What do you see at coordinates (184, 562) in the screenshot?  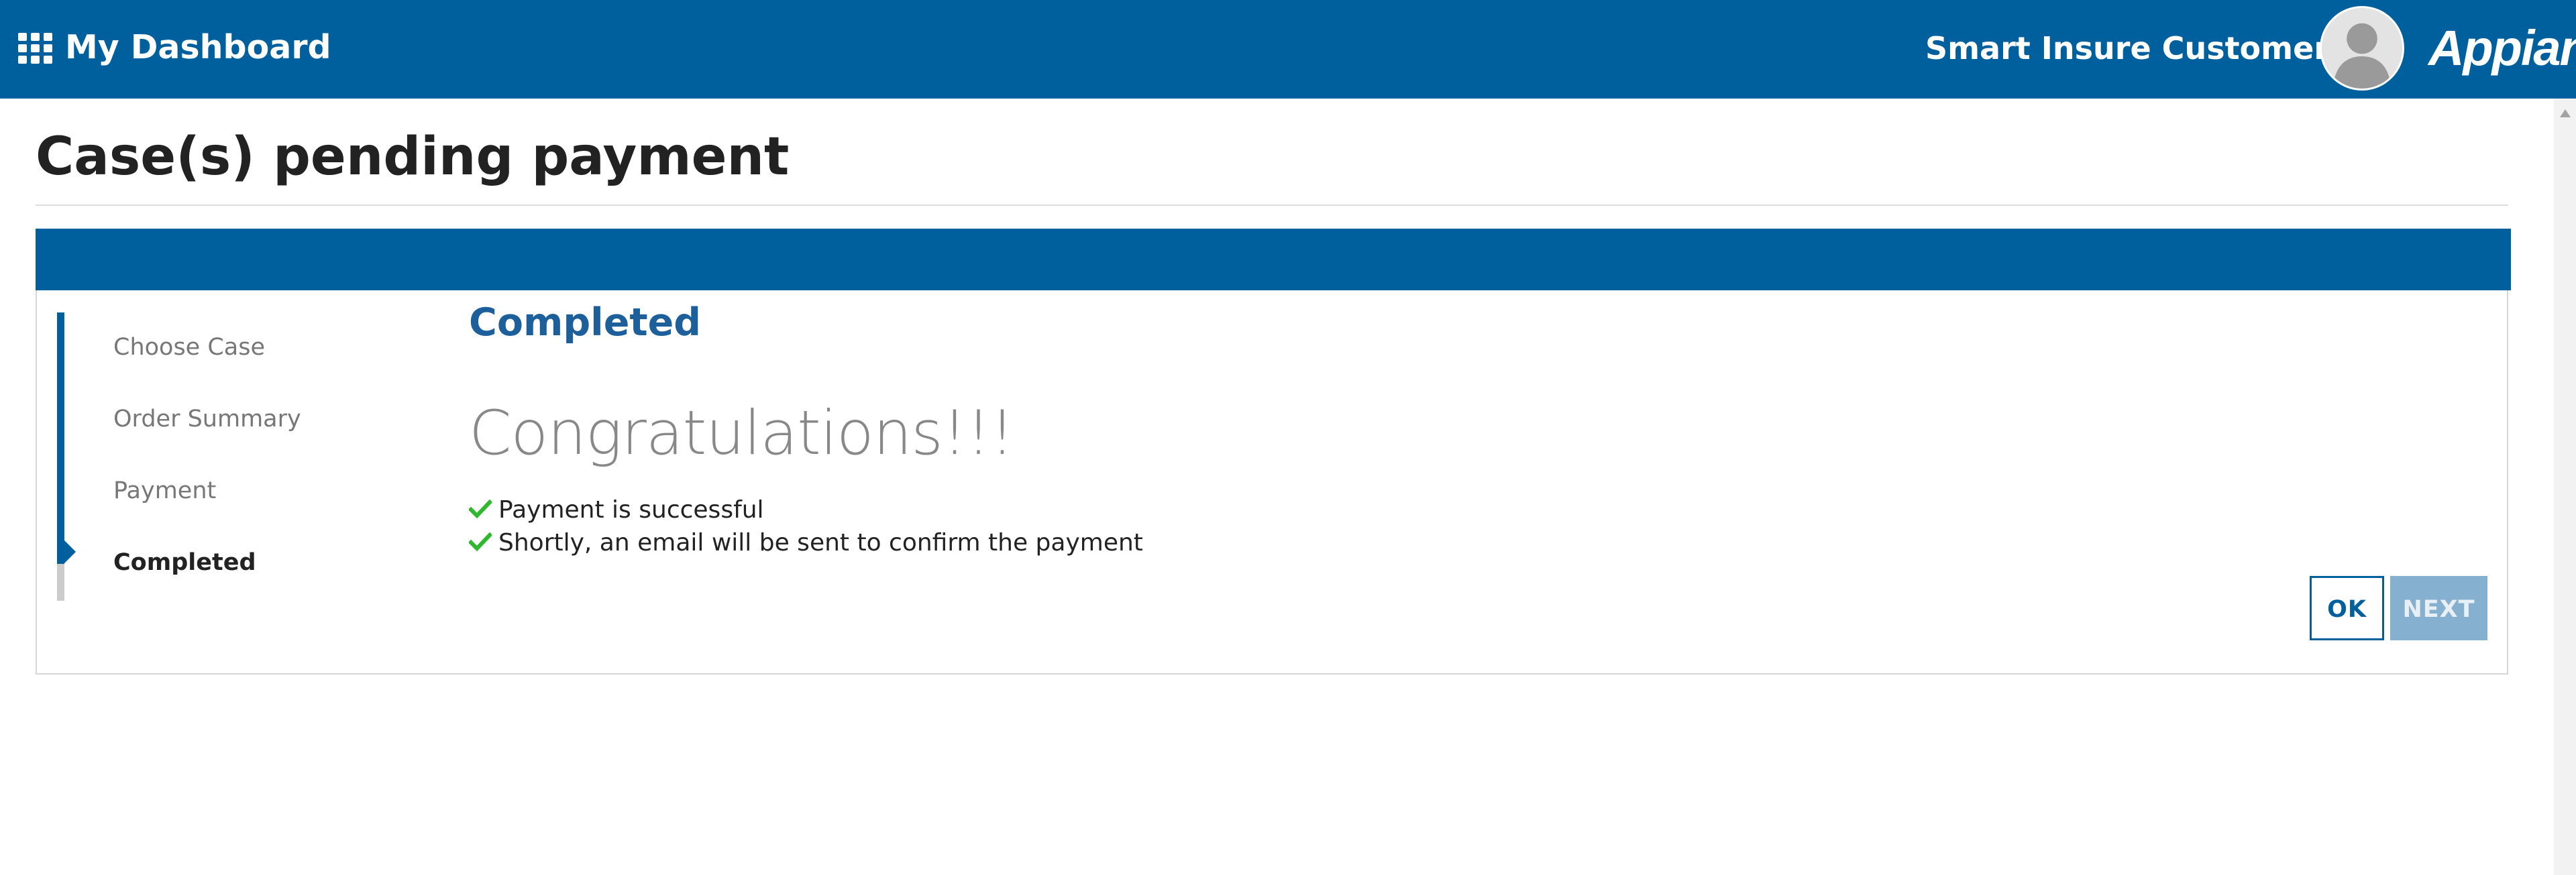 I see `step-completed: Completed` at bounding box center [184, 562].